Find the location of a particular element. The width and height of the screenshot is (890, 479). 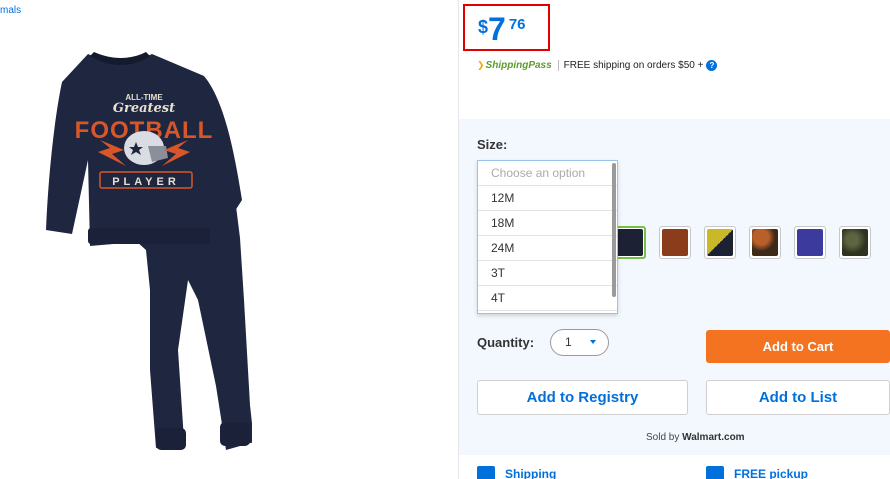

price-cents: 76 is located at coordinates (517, 24).